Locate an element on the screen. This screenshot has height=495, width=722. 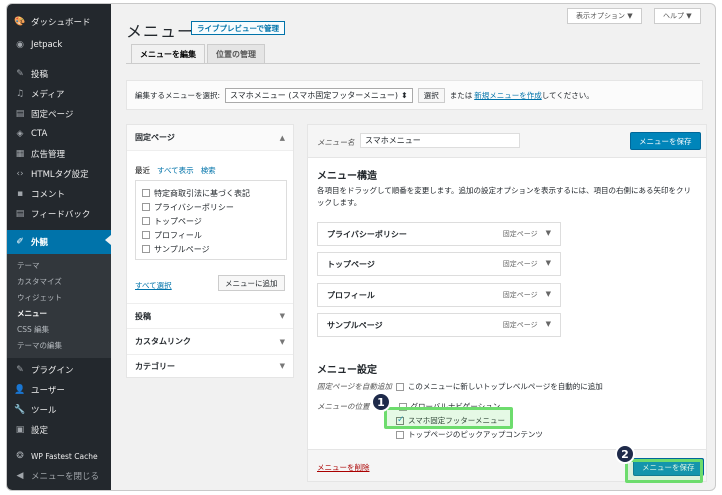
brush-icon: ✐ is located at coordinates (20, 242).